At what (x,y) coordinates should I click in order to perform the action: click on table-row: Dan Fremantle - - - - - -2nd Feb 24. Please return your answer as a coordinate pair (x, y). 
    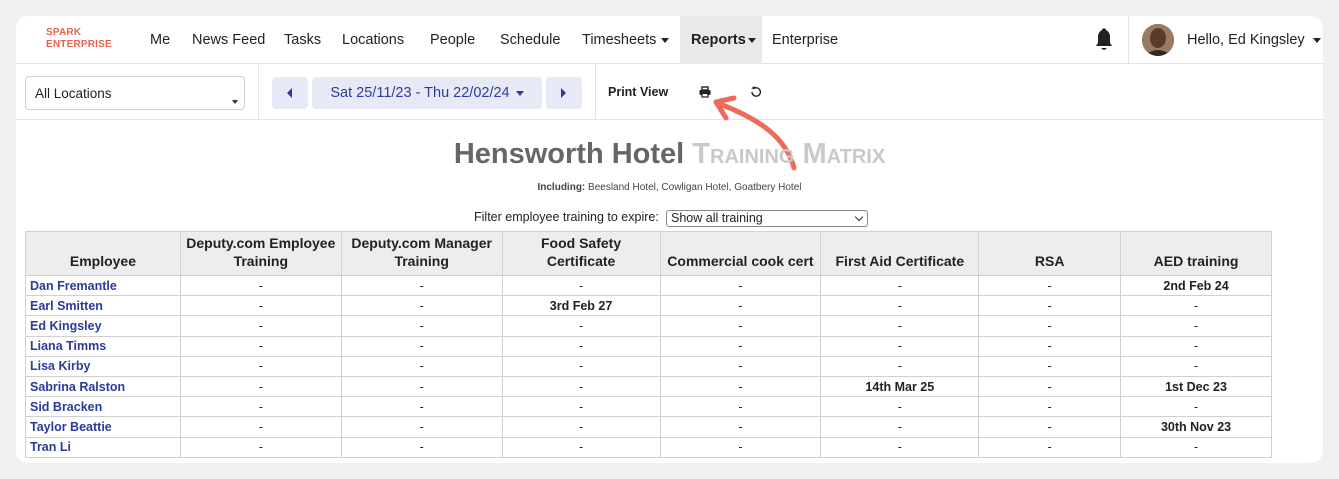
    Looking at the image, I should click on (648, 285).